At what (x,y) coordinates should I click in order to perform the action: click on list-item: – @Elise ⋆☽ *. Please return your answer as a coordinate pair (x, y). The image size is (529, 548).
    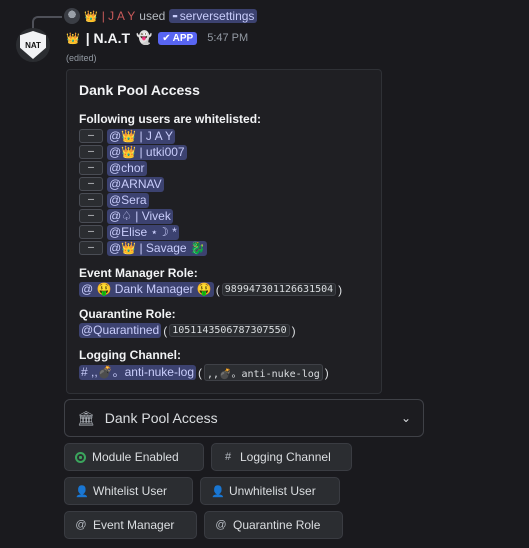
    Looking at the image, I should click on (224, 232).